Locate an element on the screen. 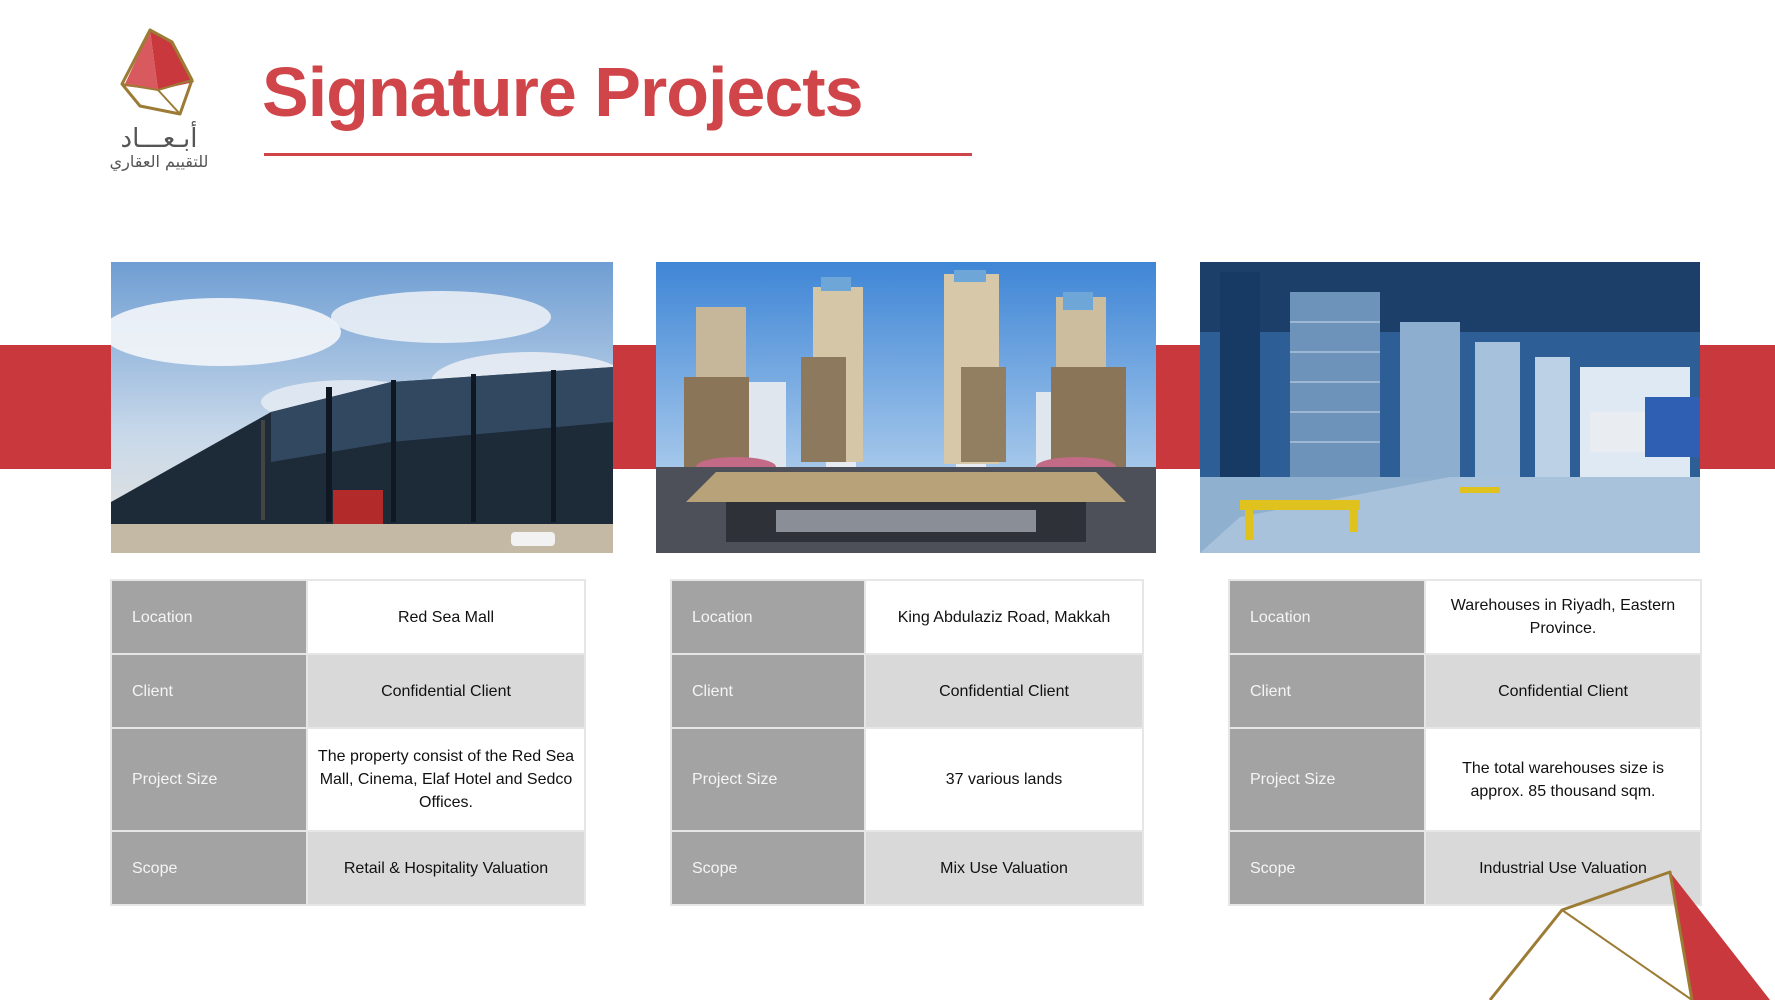 The image size is (1775, 1000). logo-arabic-tagline: للتقييم العقاري is located at coordinates (159, 161).